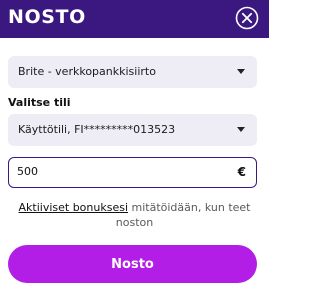 This screenshot has width=320, height=300. I want to click on close-icon, so click(247, 18).